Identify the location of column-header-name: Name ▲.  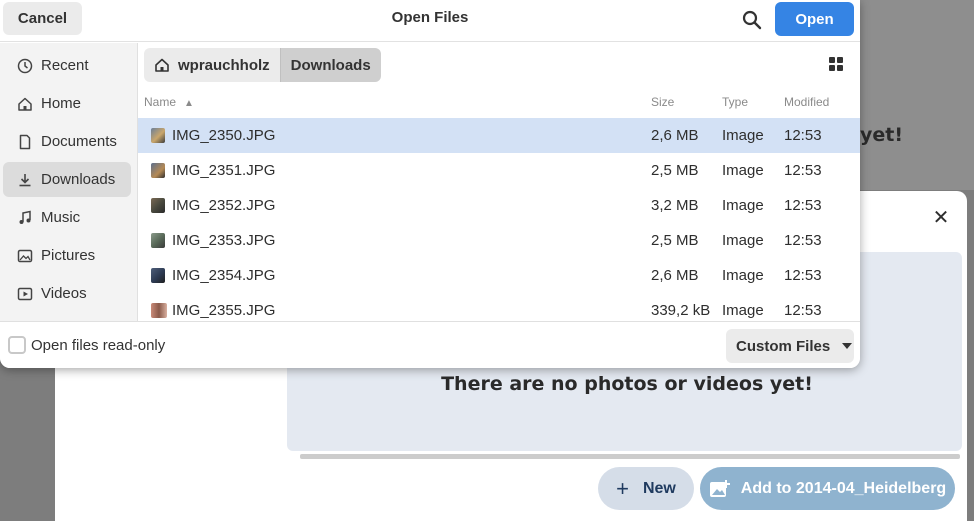
(169, 102).